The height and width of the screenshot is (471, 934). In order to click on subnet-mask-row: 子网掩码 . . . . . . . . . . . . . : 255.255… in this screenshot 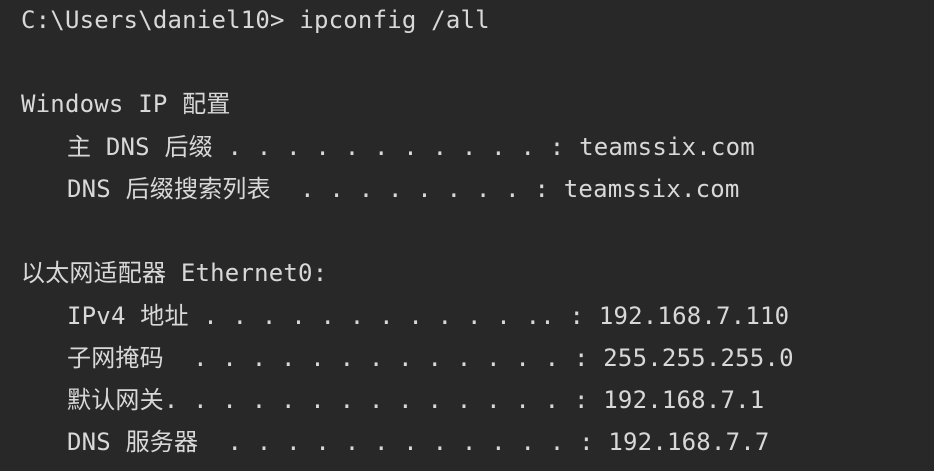, I will do `click(430, 358)`.